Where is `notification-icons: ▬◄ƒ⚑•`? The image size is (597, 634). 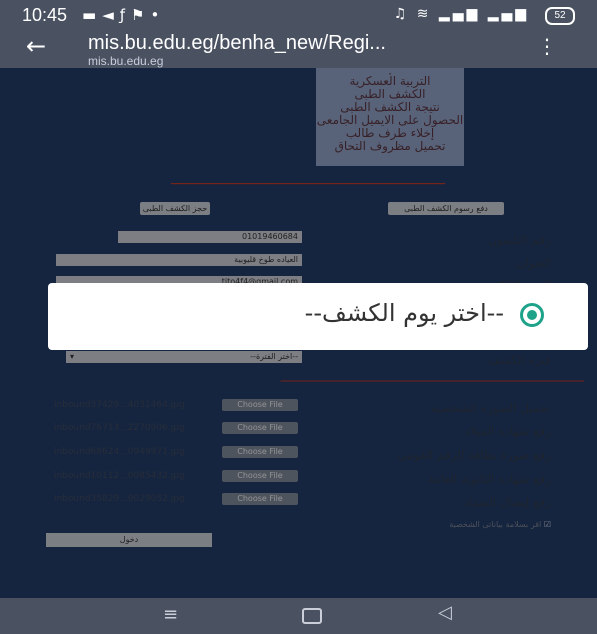 notification-icons: ▬◄ƒ⚑• is located at coordinates (123, 15).